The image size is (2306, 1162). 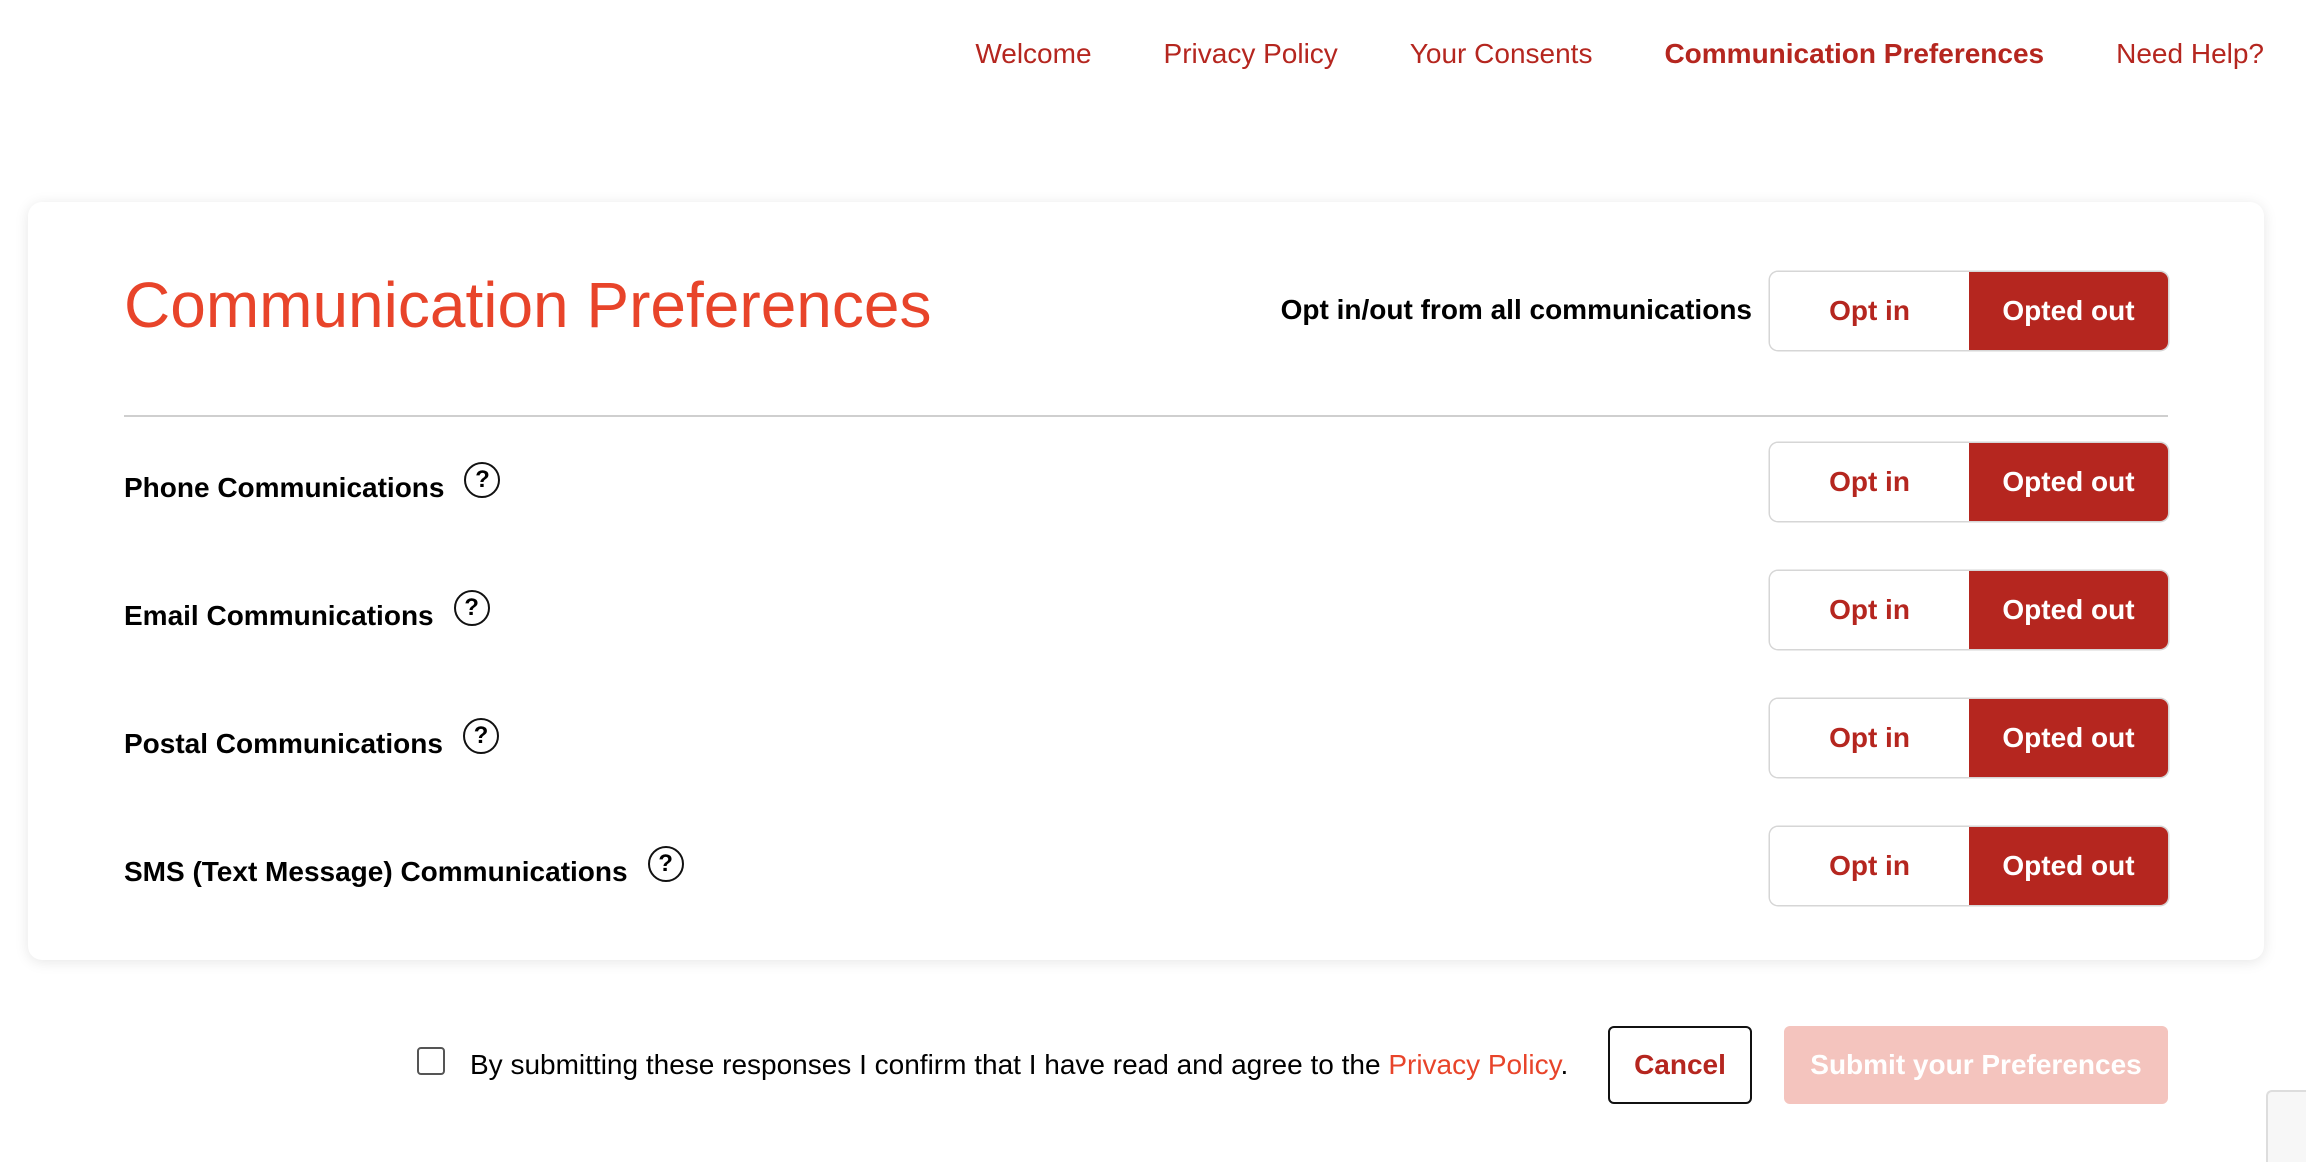 I want to click on sms-toggle: Opt in Opted out, so click(x=1969, y=866).